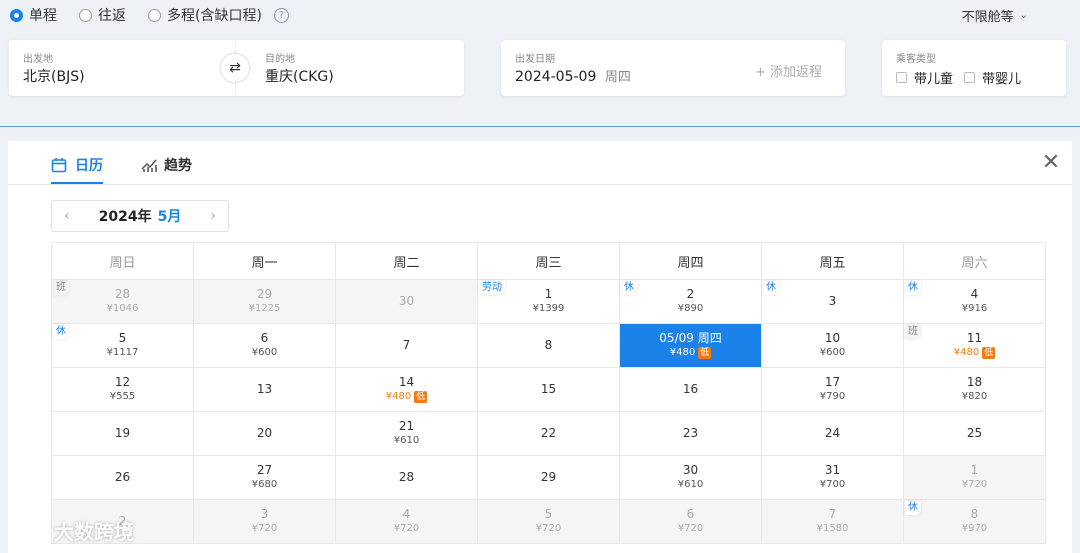  I want to click on day-price: ¥1580, so click(833, 529).